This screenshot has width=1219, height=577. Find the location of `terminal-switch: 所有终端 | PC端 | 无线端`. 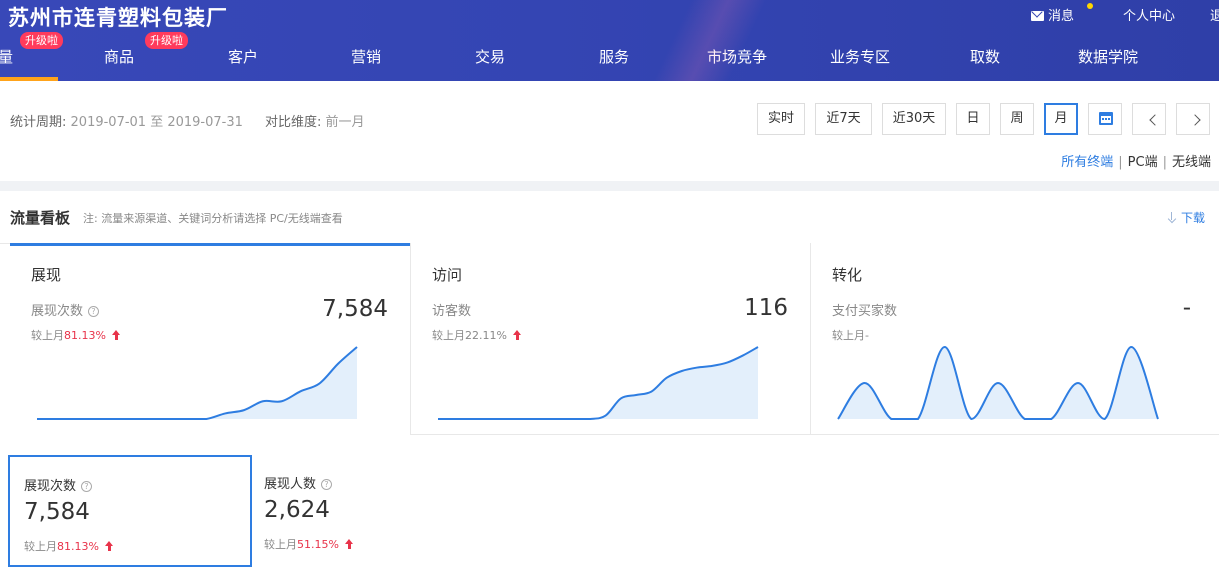

terminal-switch: 所有终端 | PC端 | 无线端 is located at coordinates (1136, 160).